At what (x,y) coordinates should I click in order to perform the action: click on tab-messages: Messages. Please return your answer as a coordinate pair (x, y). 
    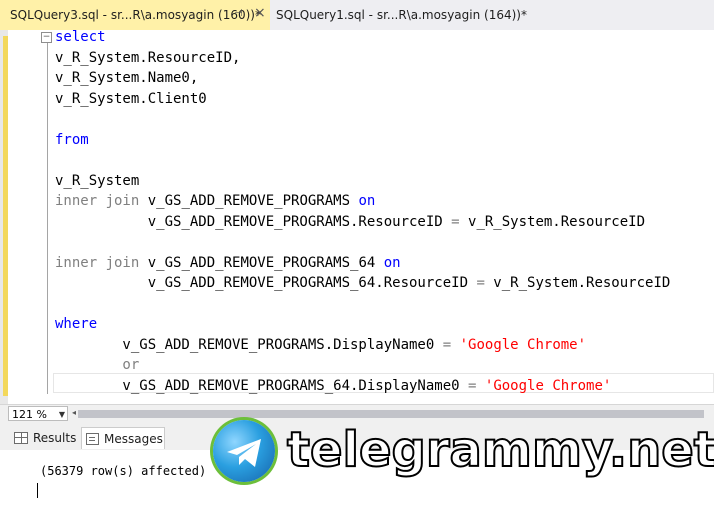
    Looking at the image, I should click on (123, 438).